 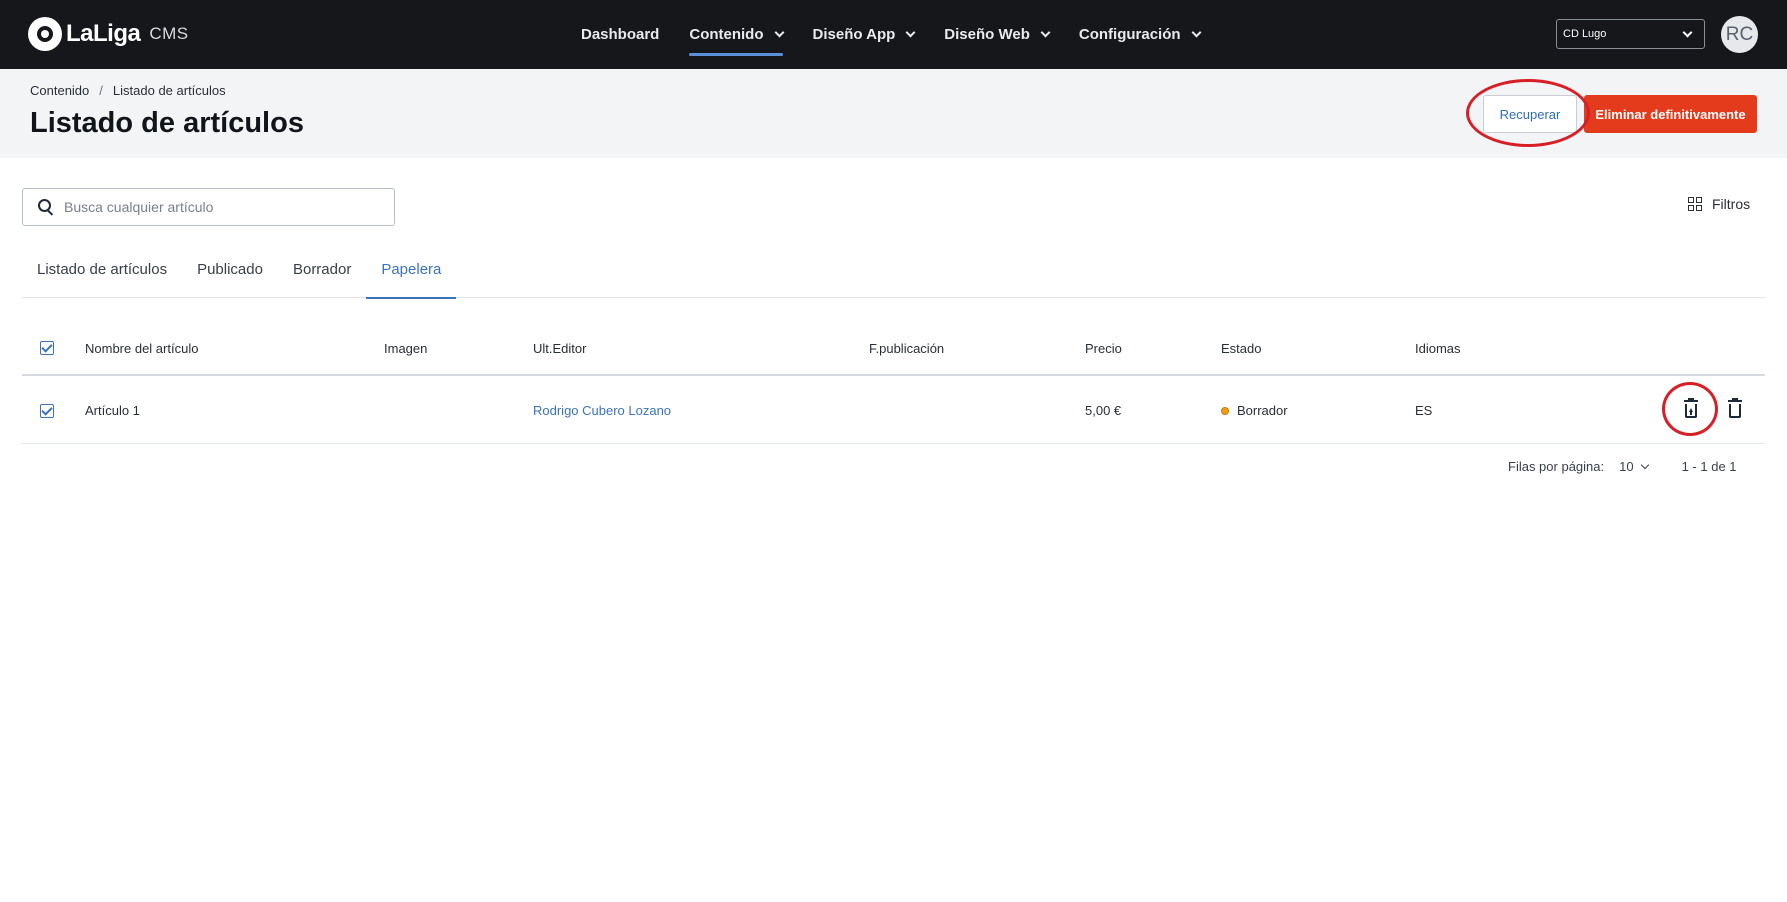 What do you see at coordinates (1695, 204) in the screenshot?
I see `grid-icon` at bounding box center [1695, 204].